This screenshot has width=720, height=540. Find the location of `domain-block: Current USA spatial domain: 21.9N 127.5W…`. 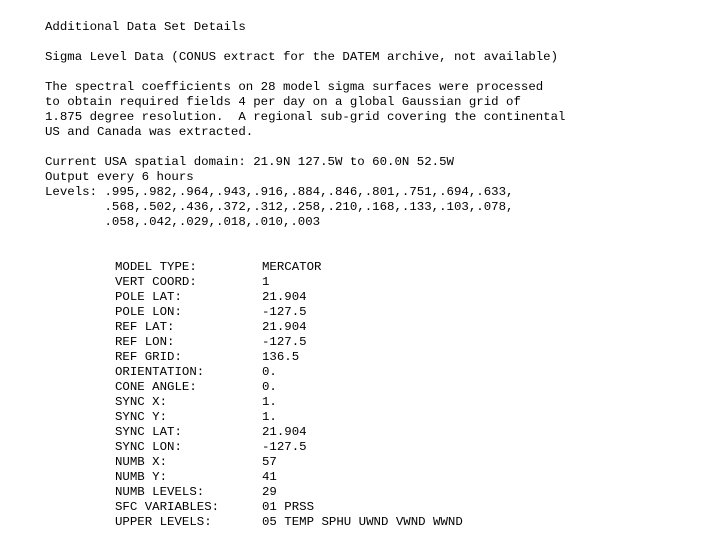

domain-block: Current USA spatial domain: 21.9N 127.5W… is located at coordinates (377, 192).